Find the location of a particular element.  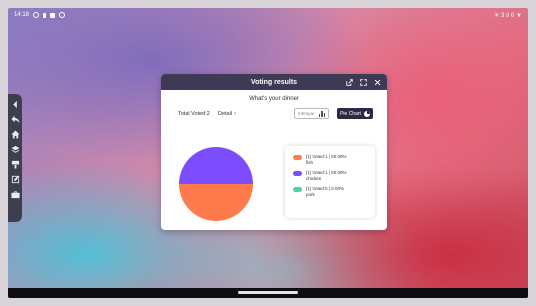

legend-item-chicken: [1] Voted:1 | 50.00% chicken is located at coordinates (319, 175).